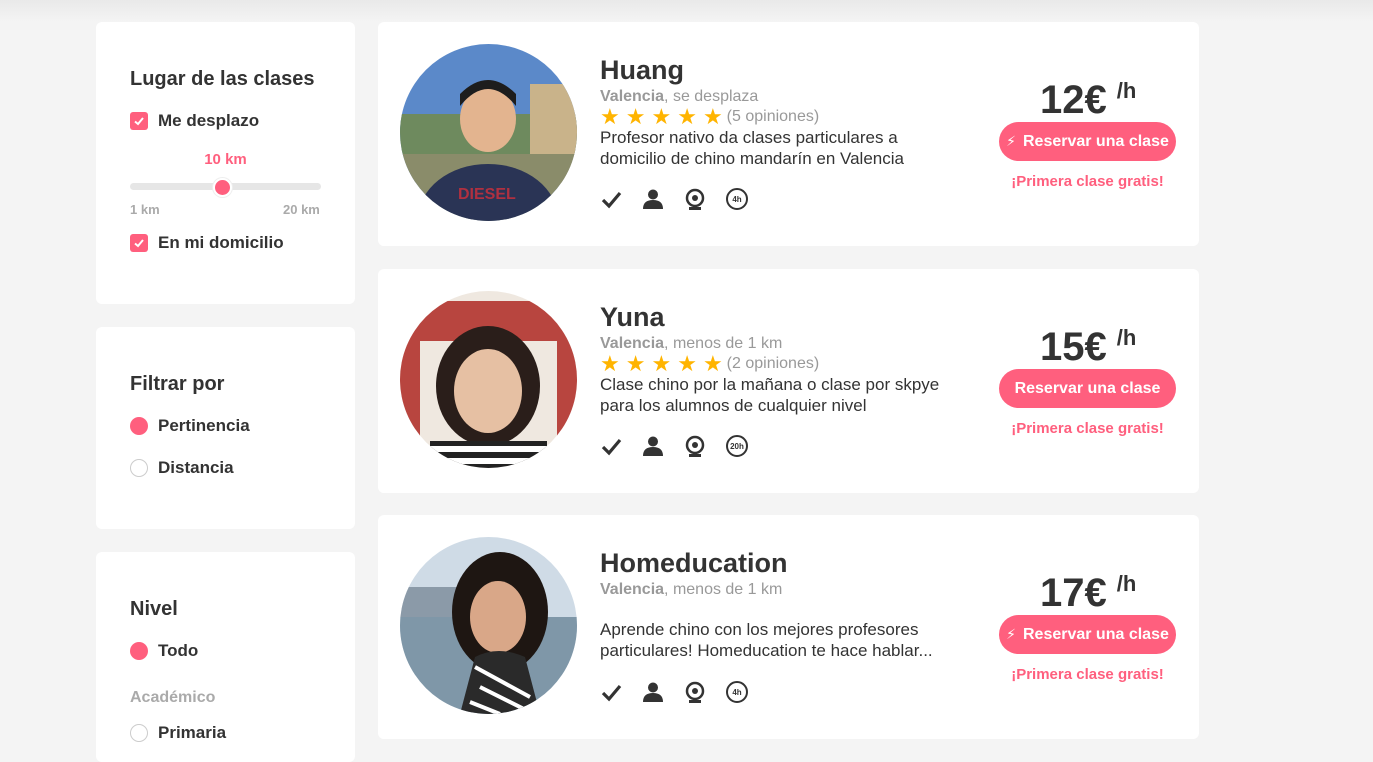  Describe the element at coordinates (674, 446) in the screenshot. I see `teacher-feature-icons: 20h` at that location.